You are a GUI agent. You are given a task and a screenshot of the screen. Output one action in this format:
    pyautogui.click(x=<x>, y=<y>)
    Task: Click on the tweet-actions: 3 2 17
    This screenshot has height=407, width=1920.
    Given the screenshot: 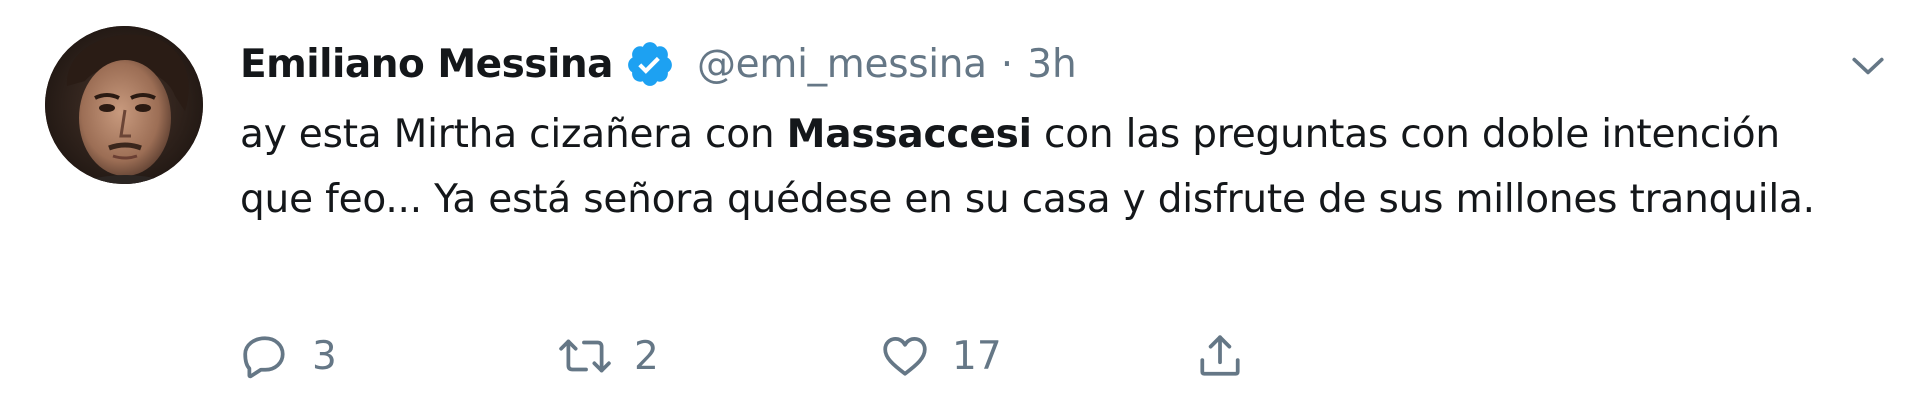 What is the action you would take?
    pyautogui.click(x=765, y=356)
    